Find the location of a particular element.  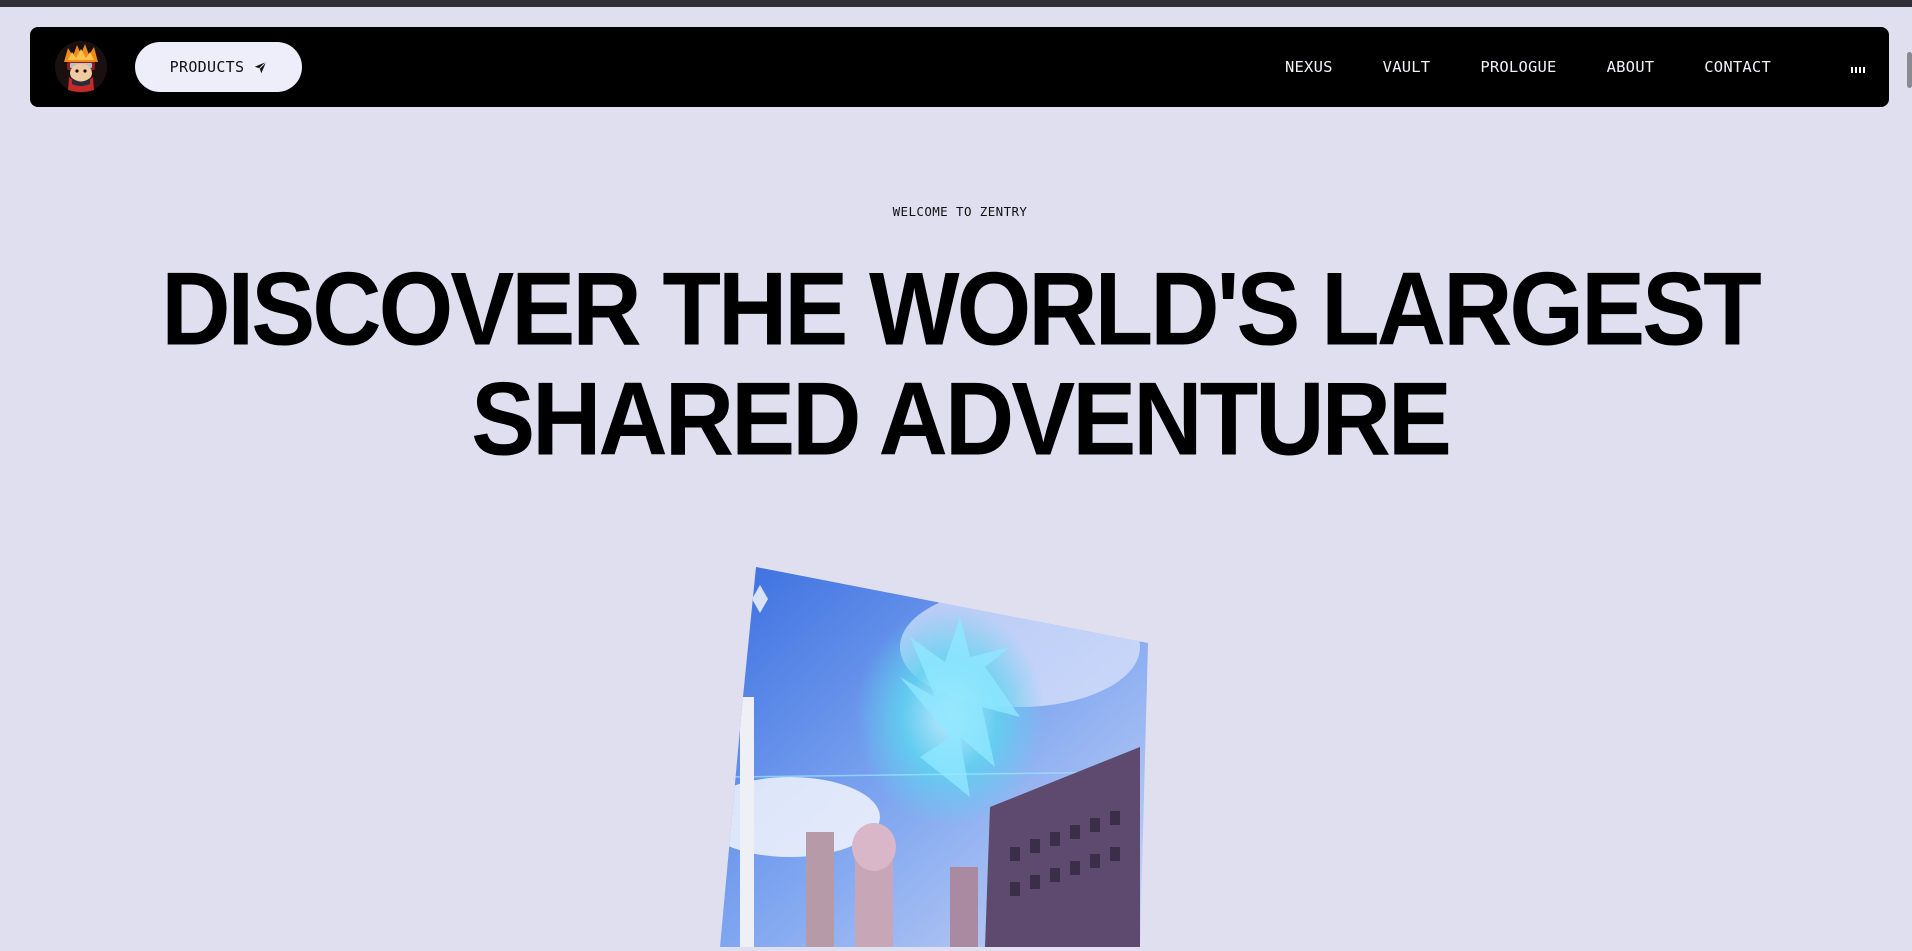

products-button: PRODUCTS is located at coordinates (218, 67).